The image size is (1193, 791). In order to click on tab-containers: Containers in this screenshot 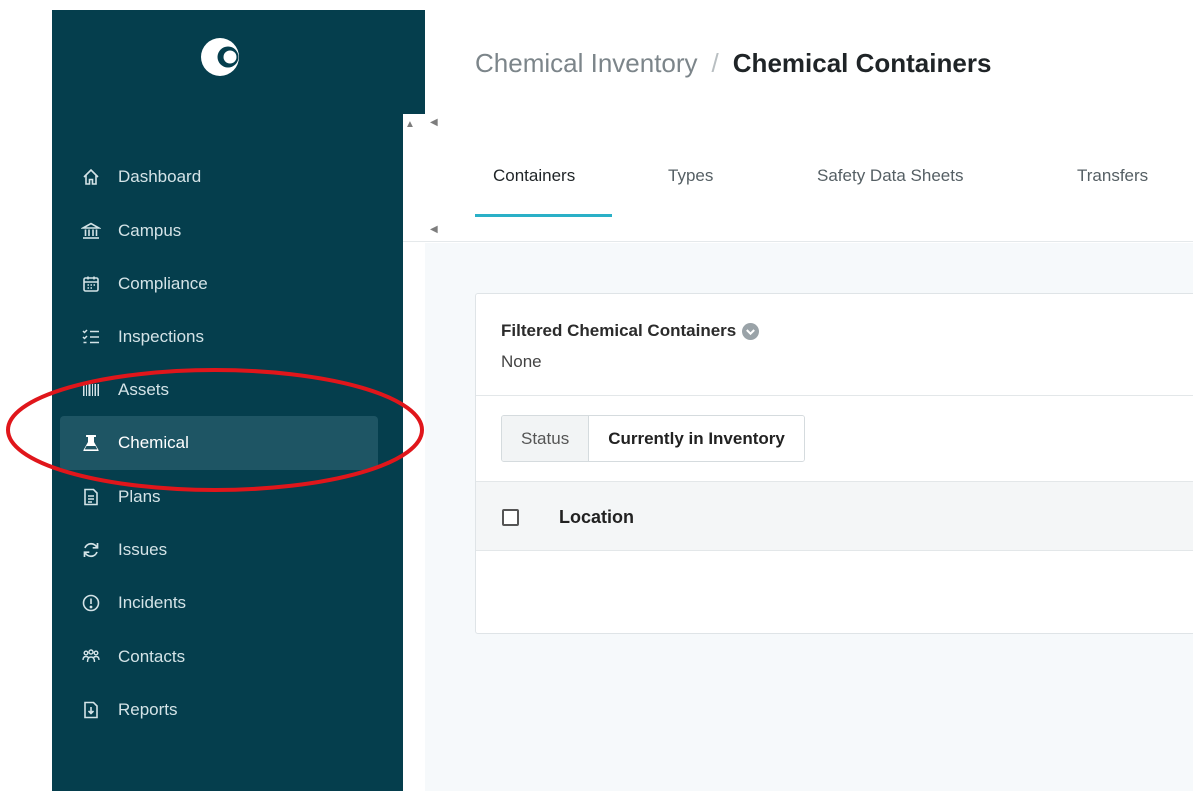, I will do `click(534, 176)`.